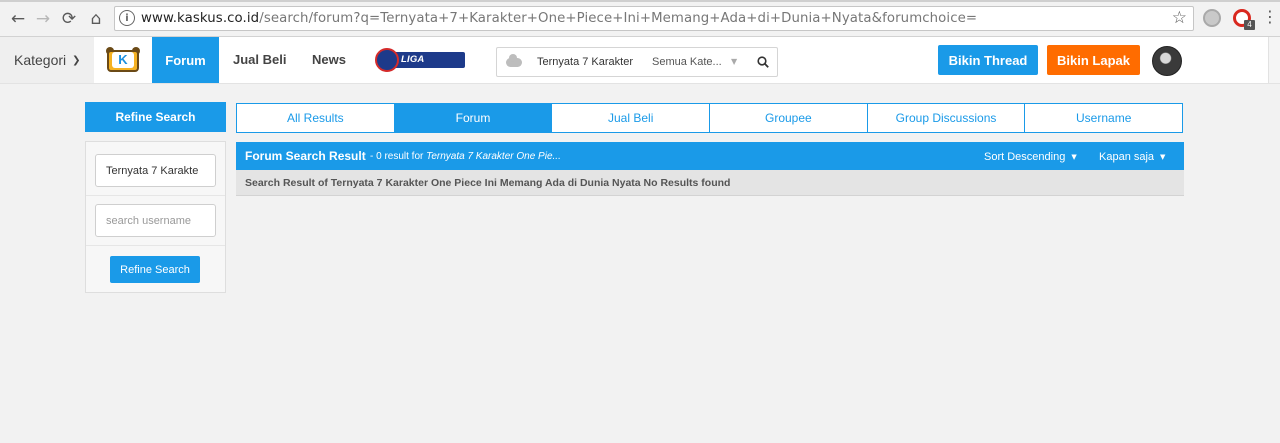  I want to click on info-icon: i, so click(127, 18).